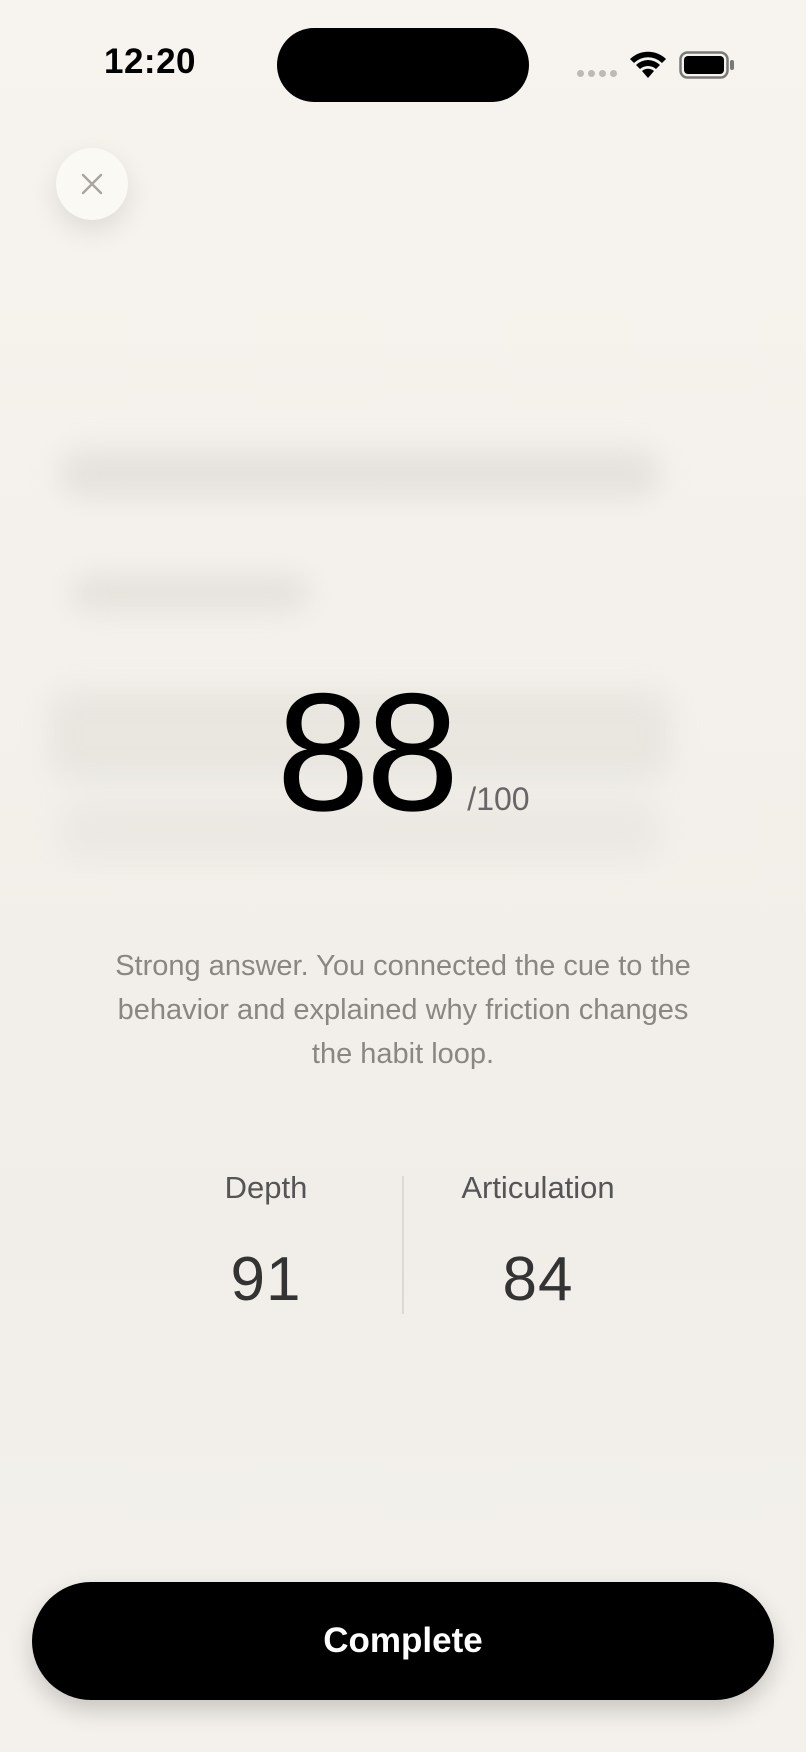  Describe the element at coordinates (403, 65) in the screenshot. I see `dynamic-island` at that location.